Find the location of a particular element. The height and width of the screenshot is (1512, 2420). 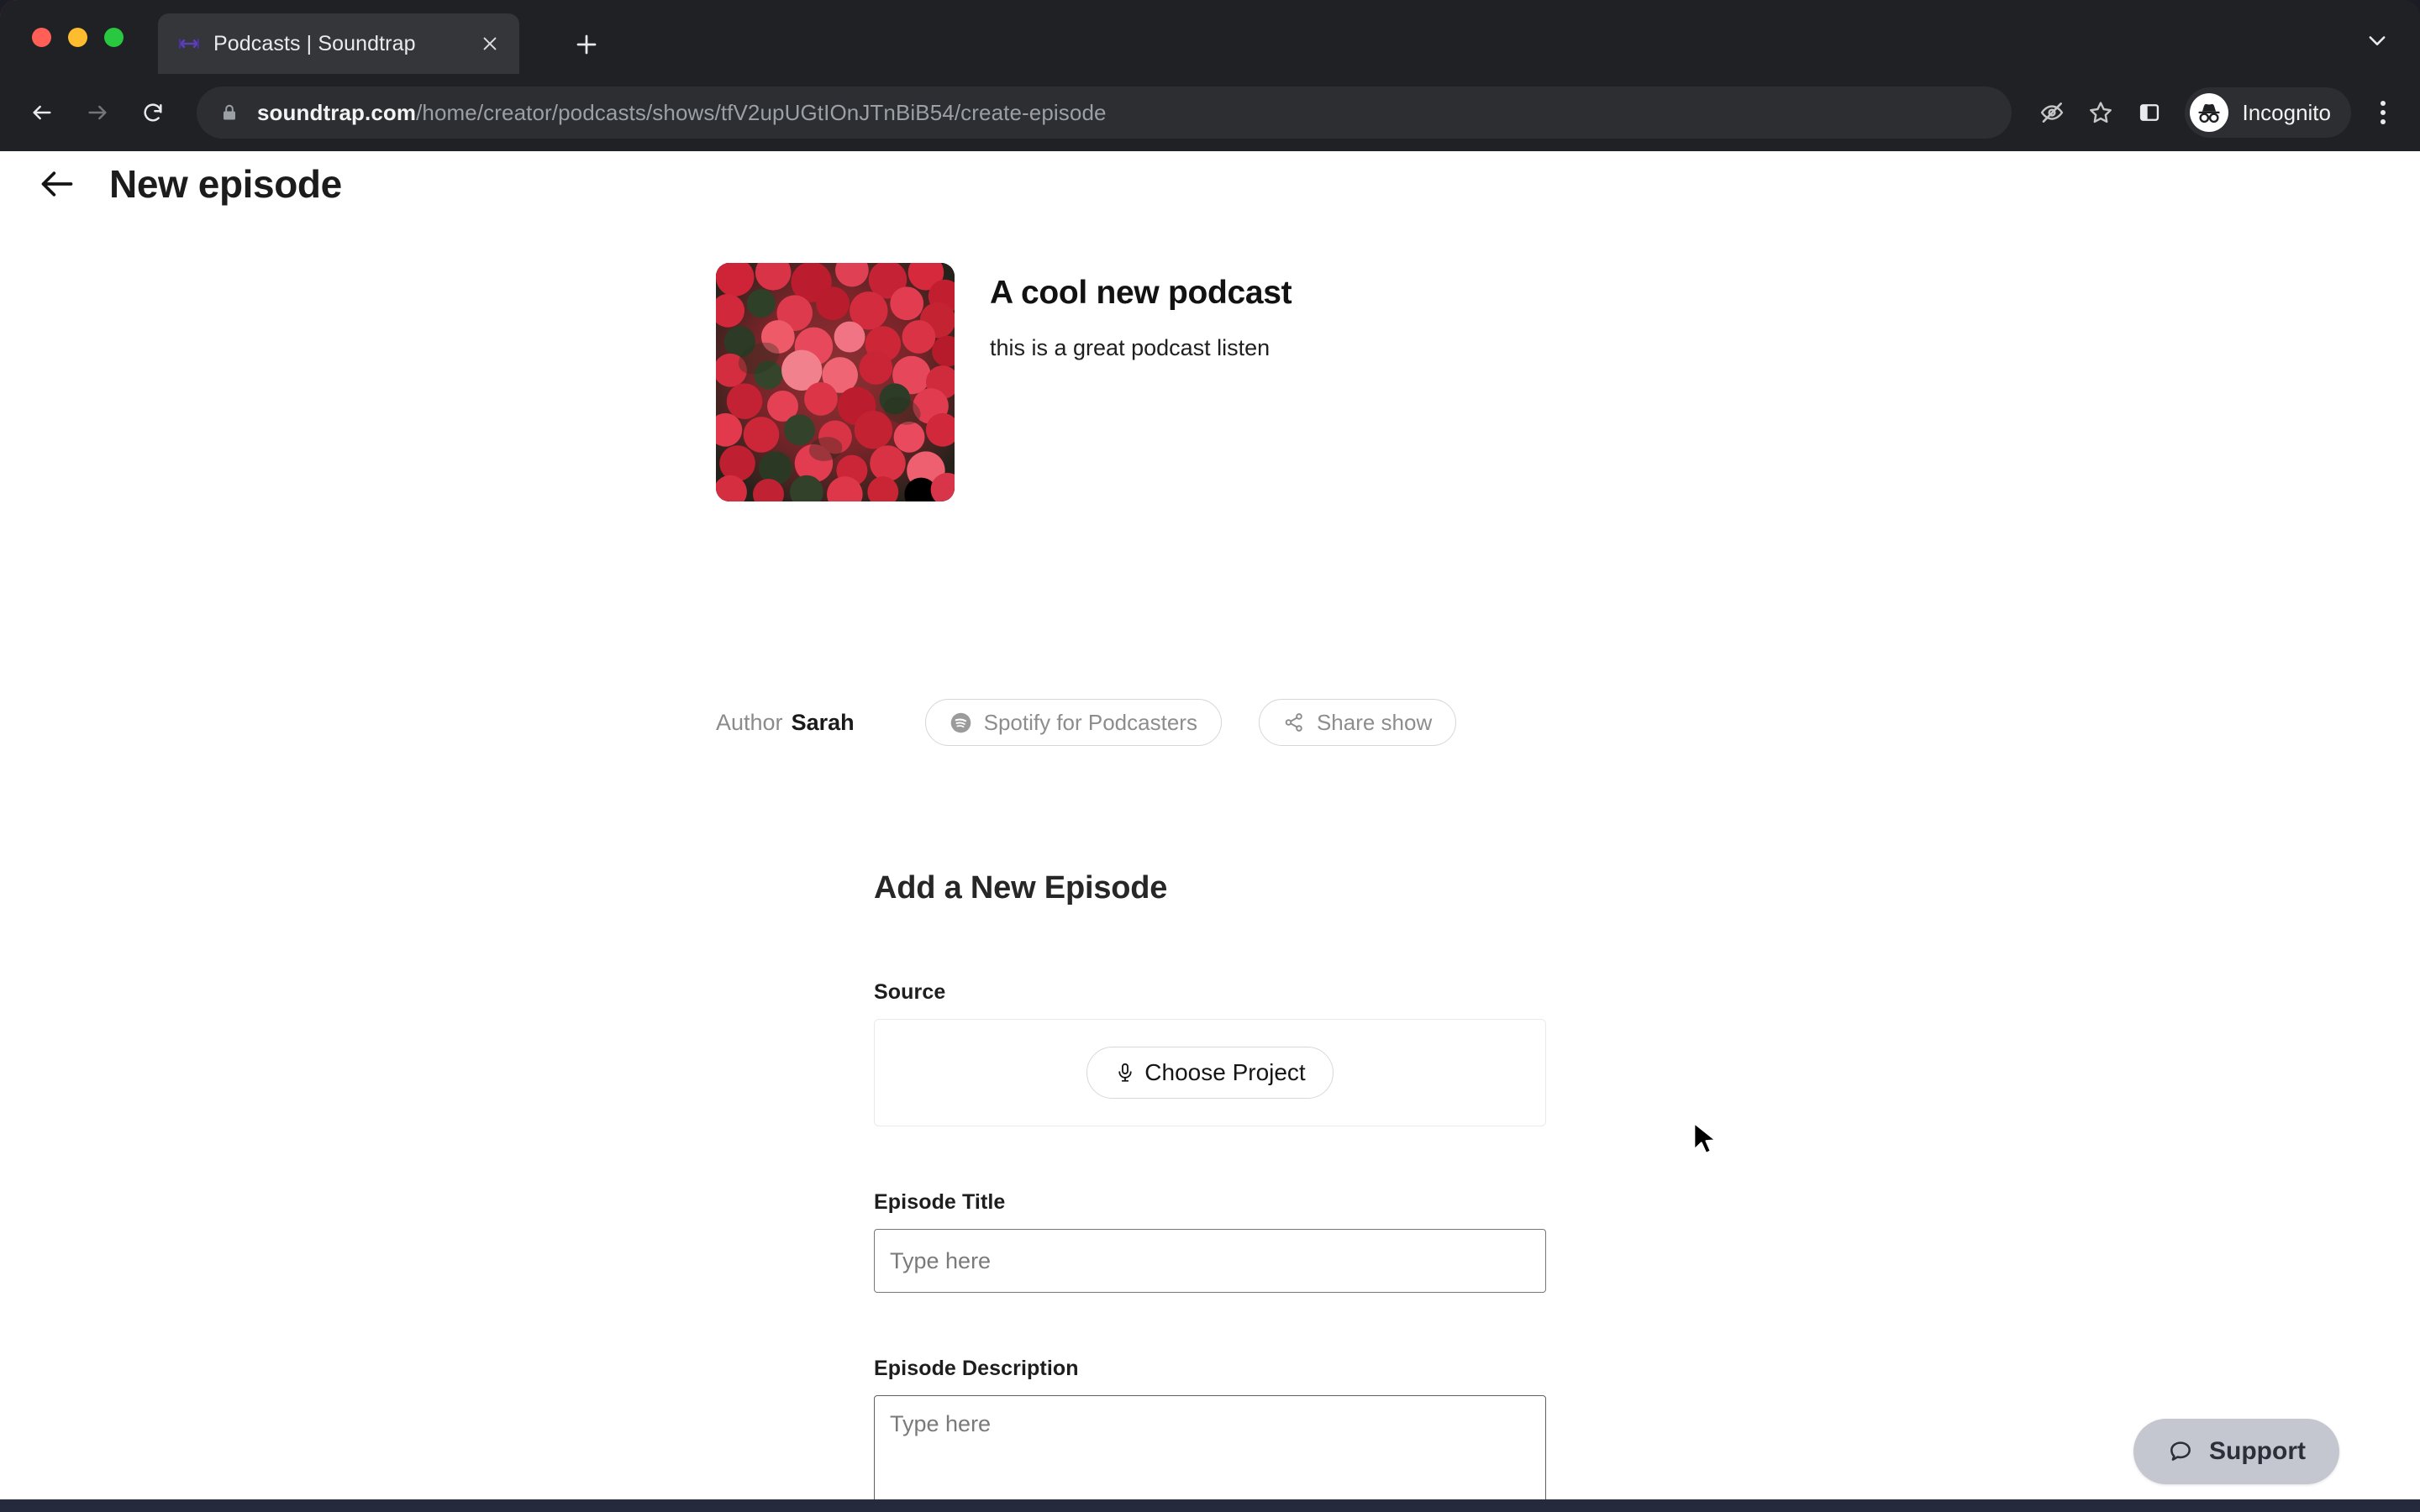

arrow-left-icon is located at coordinates (57, 184).